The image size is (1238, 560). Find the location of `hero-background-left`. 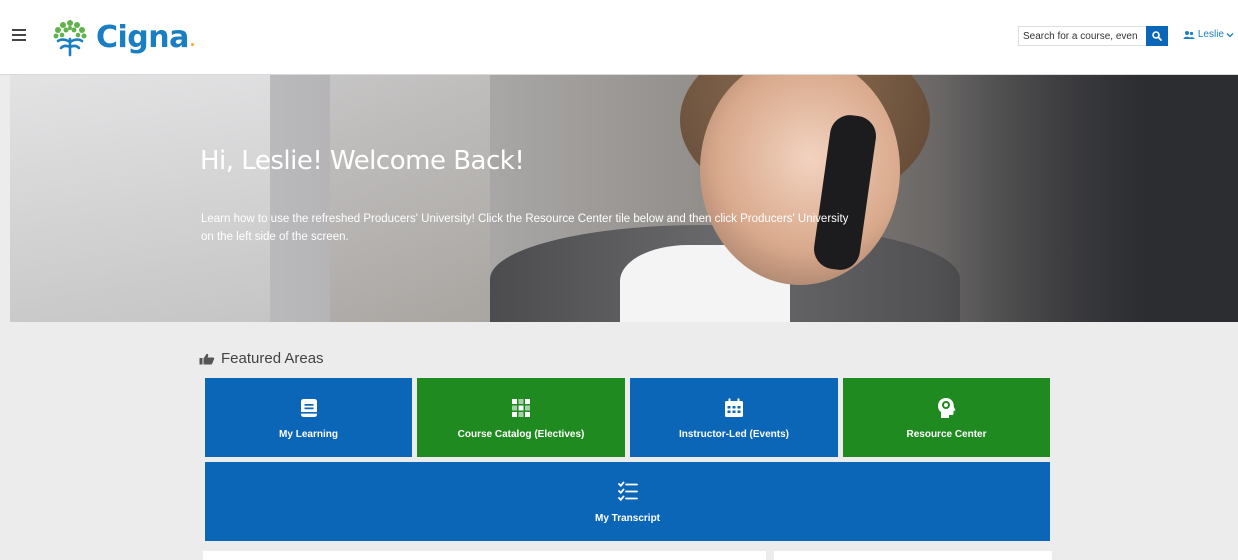

hero-background-left is located at coordinates (140, 198).